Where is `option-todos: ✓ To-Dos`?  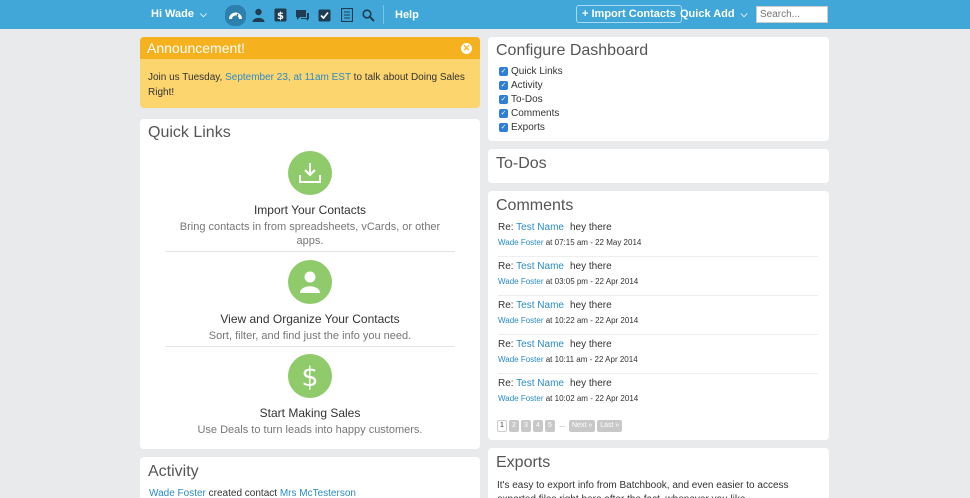 option-todos: ✓ To-Dos is located at coordinates (531, 99).